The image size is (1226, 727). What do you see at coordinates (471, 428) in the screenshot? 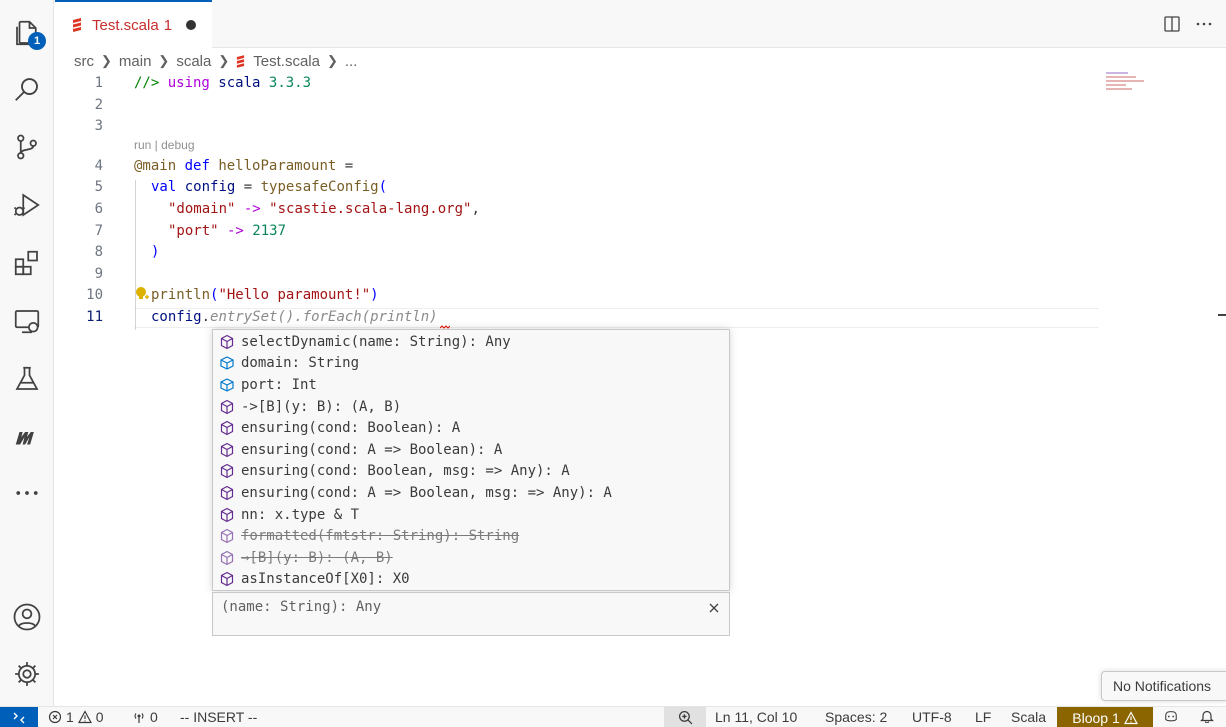
I see `suggestion-item: ensuring(cond: Boolean): A` at bounding box center [471, 428].